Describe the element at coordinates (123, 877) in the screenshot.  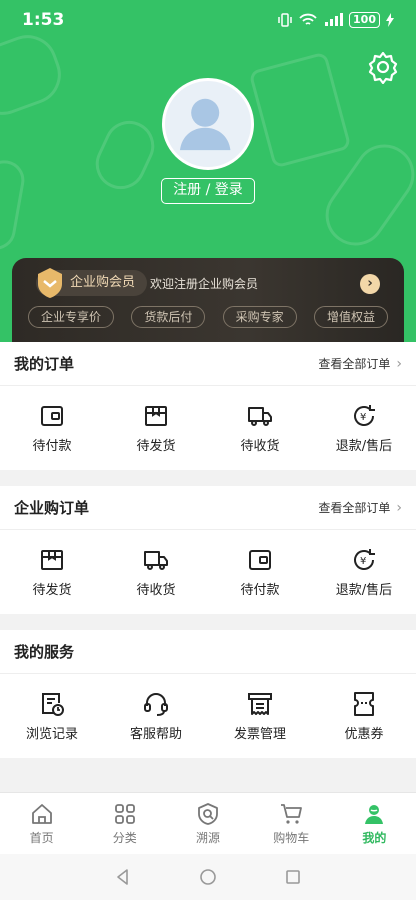
I see `back-icon` at that location.